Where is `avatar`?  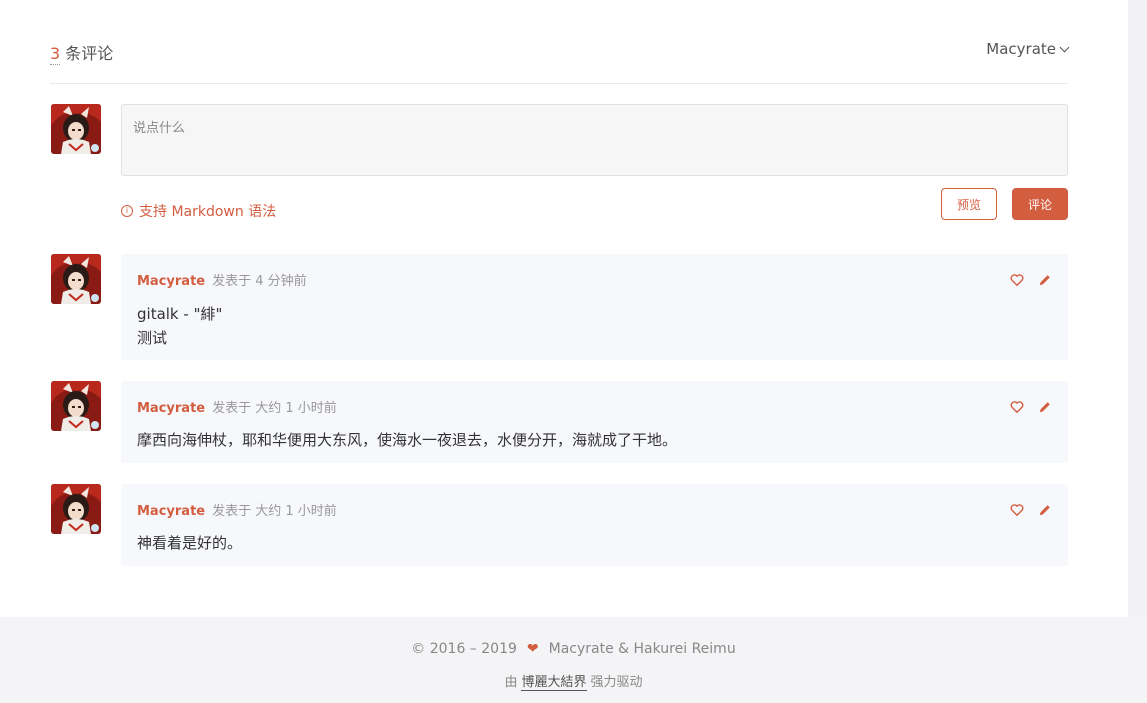 avatar is located at coordinates (76, 129).